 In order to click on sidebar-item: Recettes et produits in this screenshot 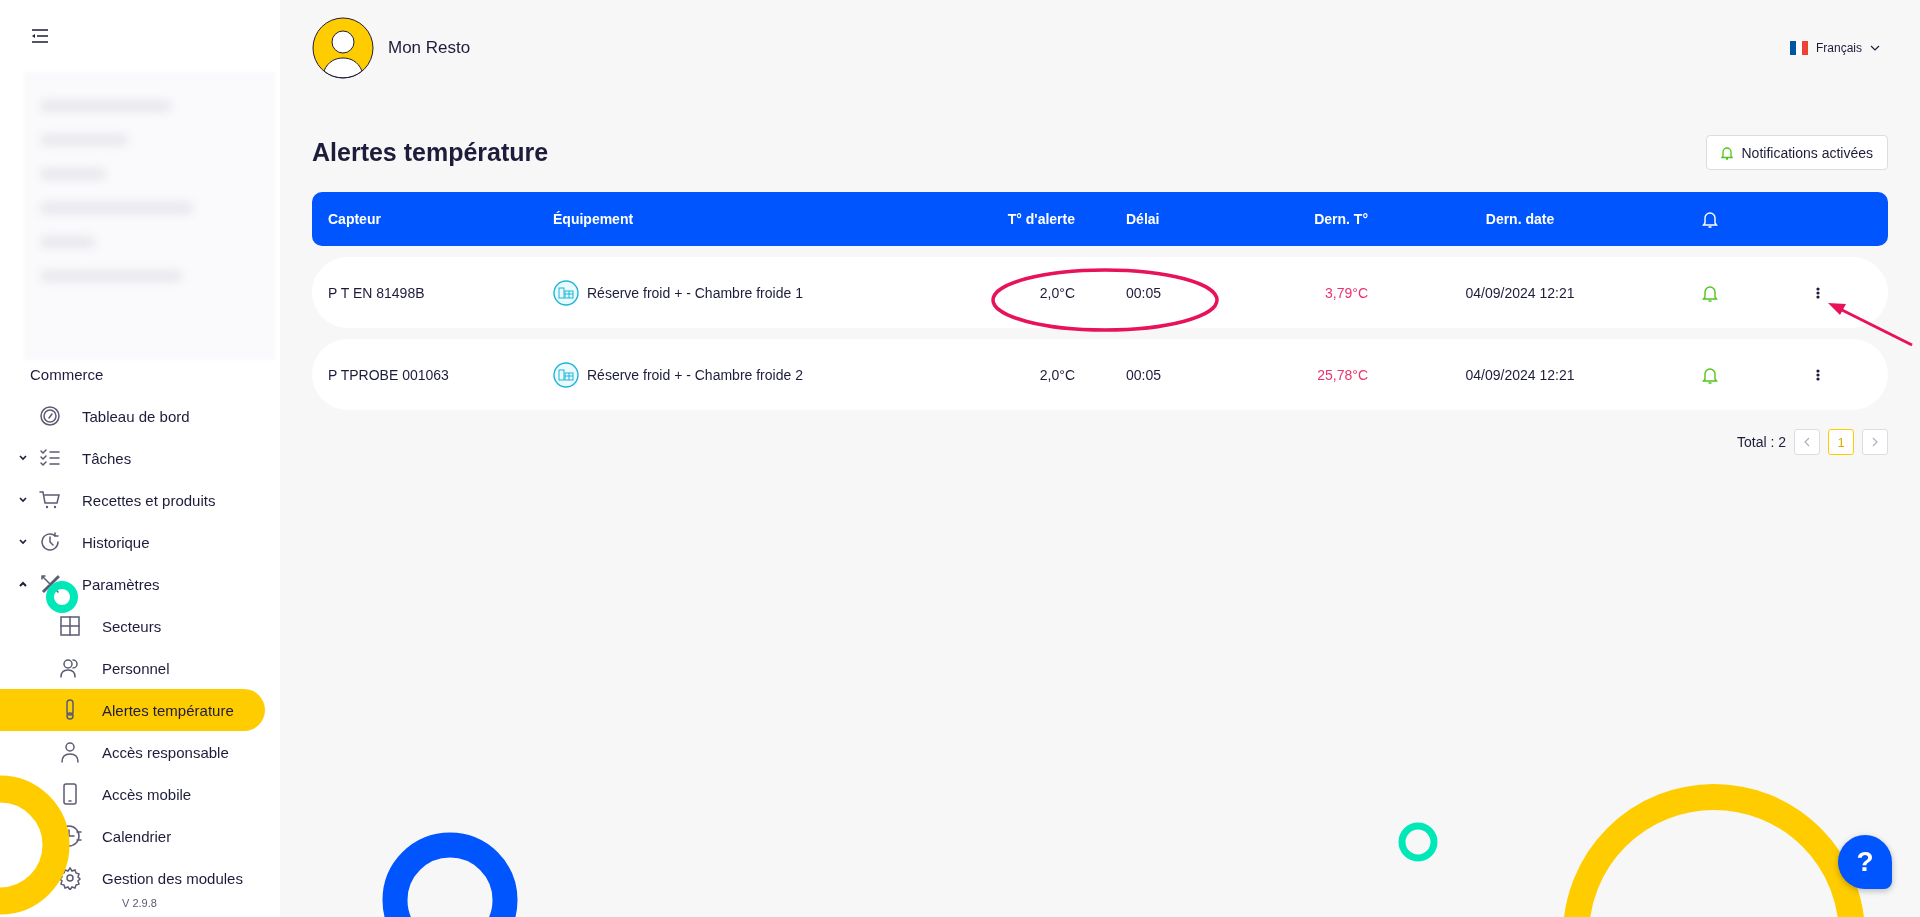, I will do `click(132, 500)`.